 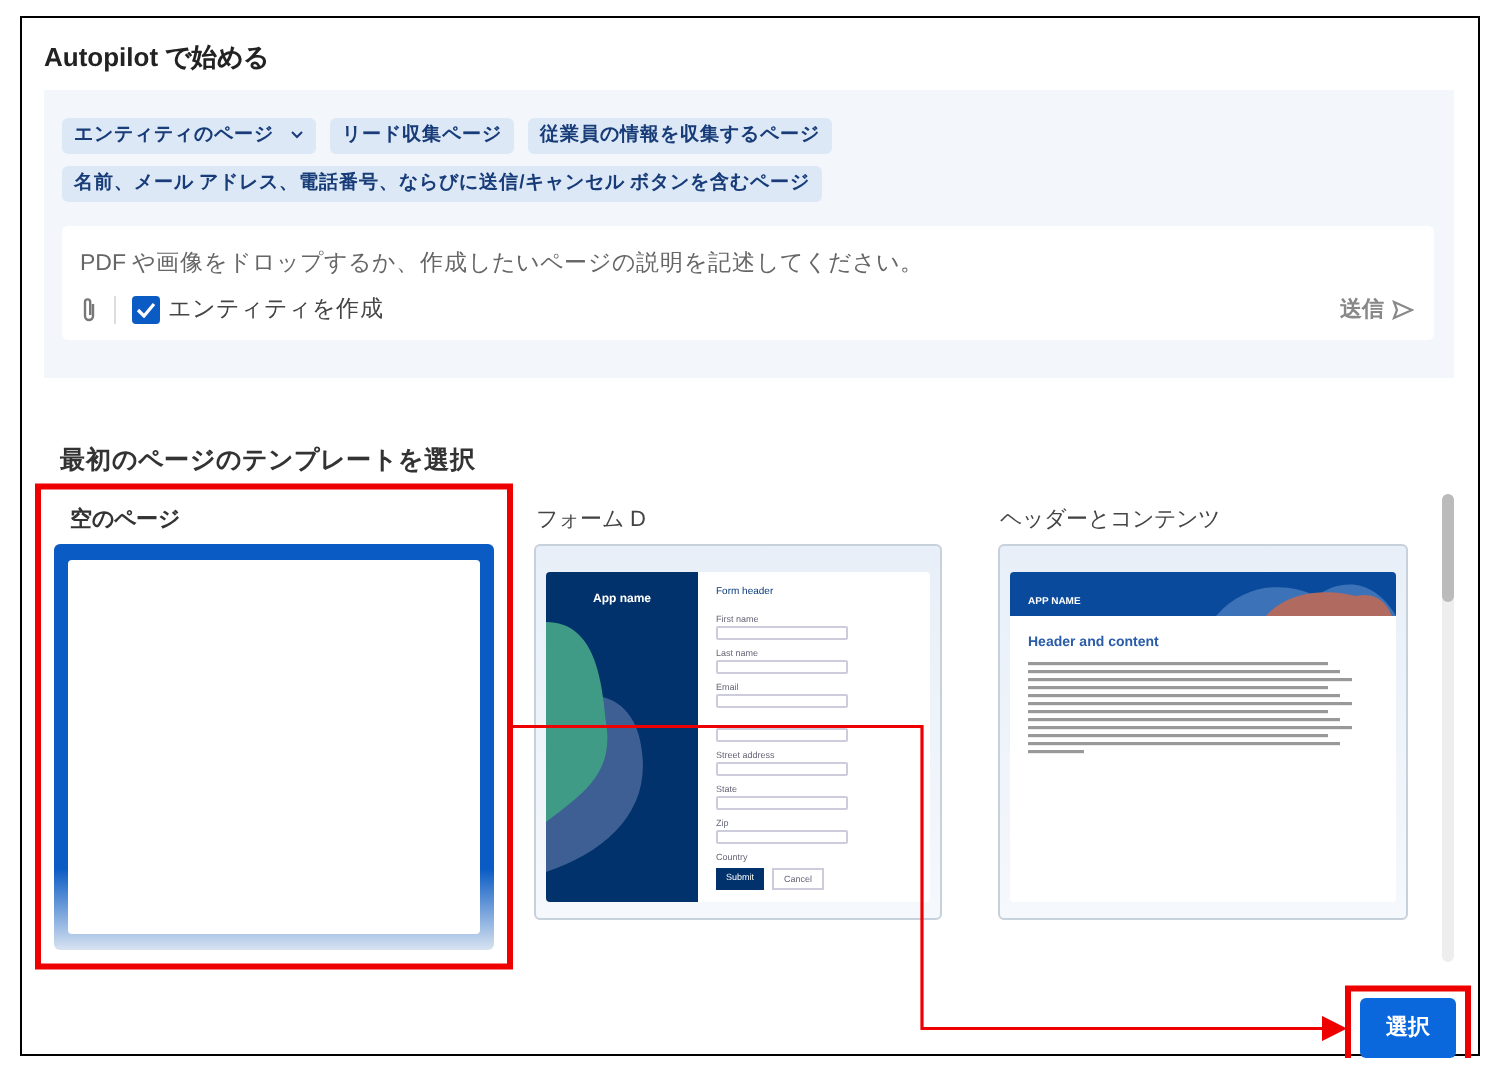 I want to click on dropdown-field, so click(x=782, y=803).